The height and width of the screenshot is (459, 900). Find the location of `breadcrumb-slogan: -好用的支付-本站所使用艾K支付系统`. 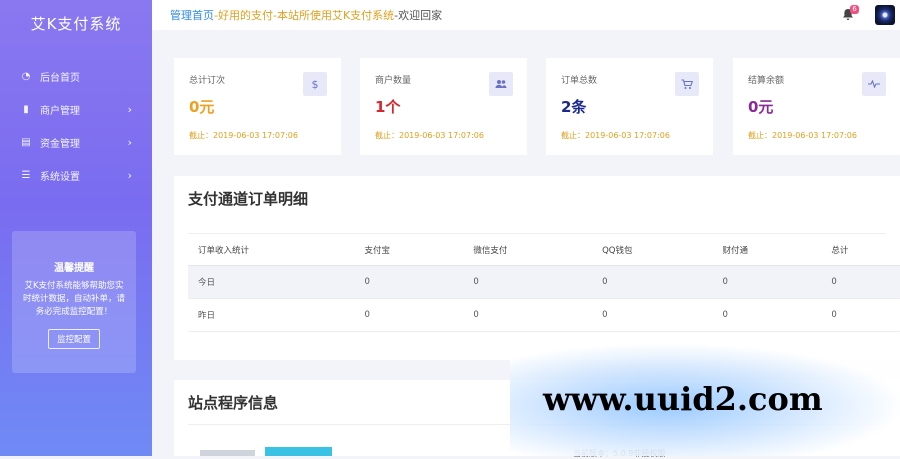

breadcrumb-slogan: -好用的支付-本站所使用艾K支付系统 is located at coordinates (304, 15).